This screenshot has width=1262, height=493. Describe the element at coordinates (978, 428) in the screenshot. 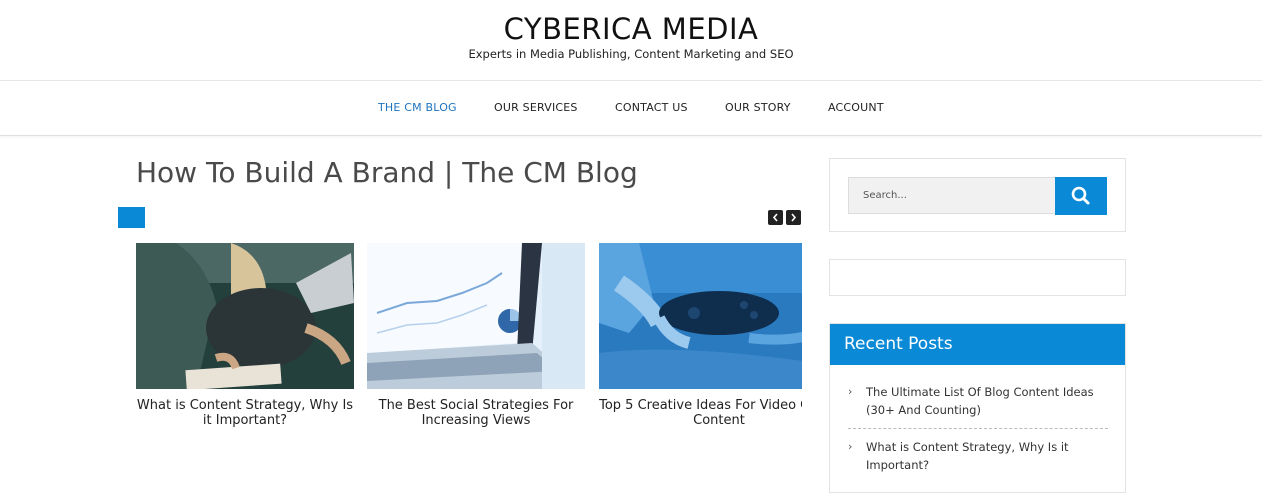

I see `post-divider` at that location.